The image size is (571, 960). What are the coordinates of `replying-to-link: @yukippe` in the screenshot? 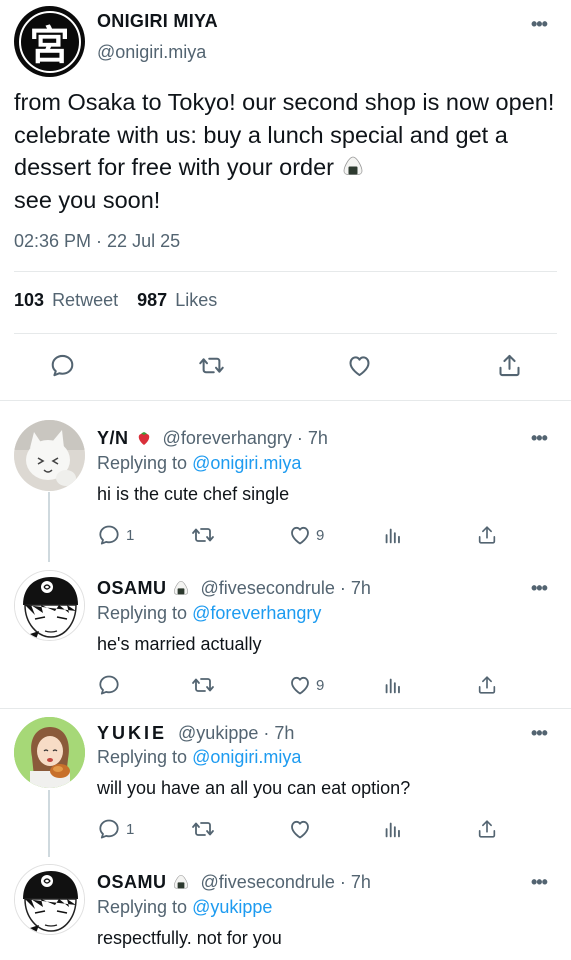 It's located at (232, 907).